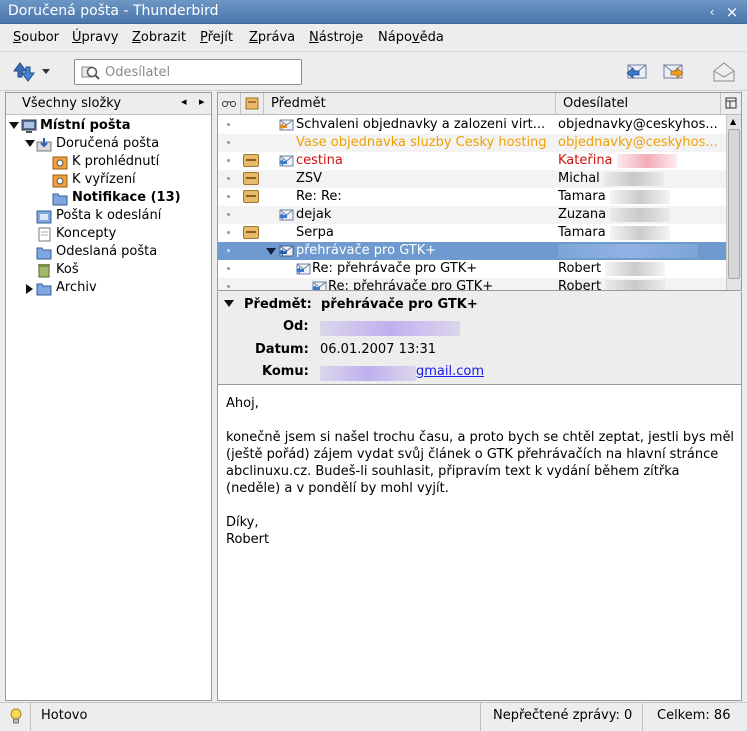  I want to click on column-thread, so click(229, 103).